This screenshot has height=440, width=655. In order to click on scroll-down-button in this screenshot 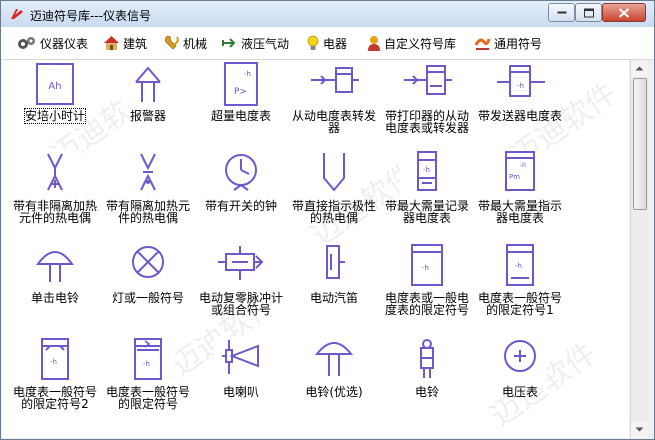, I will do `click(639, 429)`.